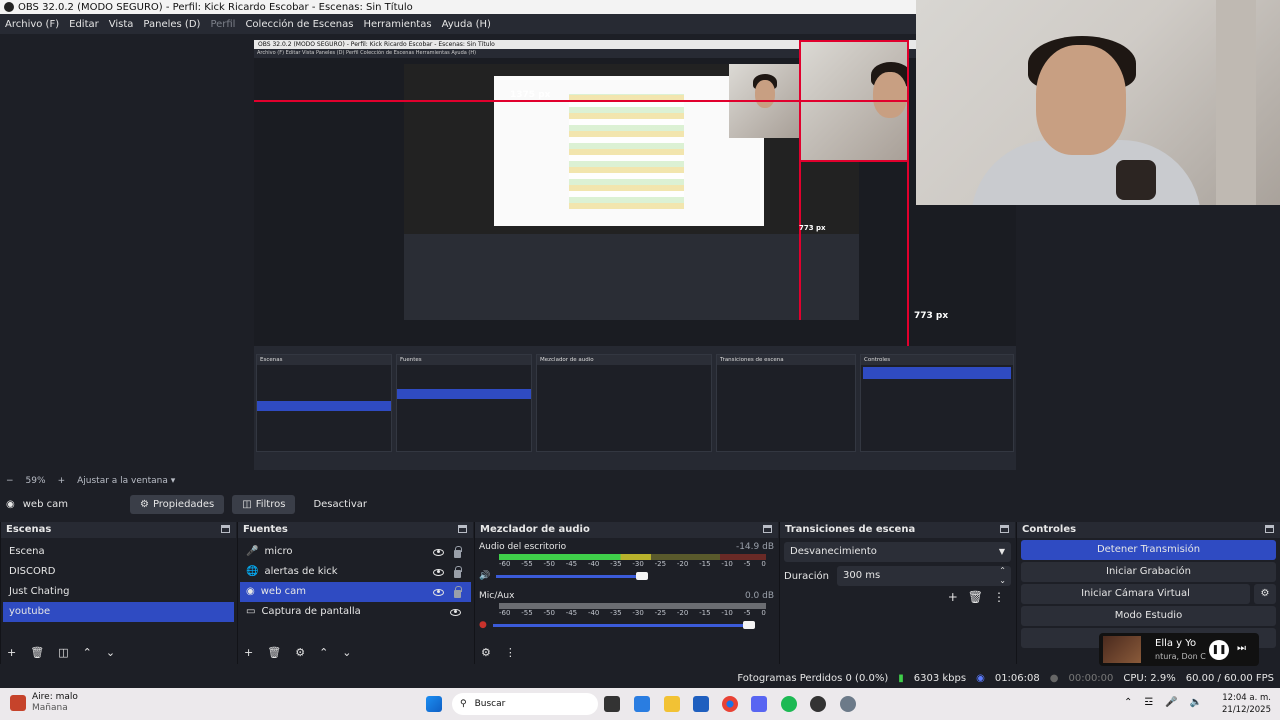  I want to click on next-track-icon: ⏭, so click(1241, 648).